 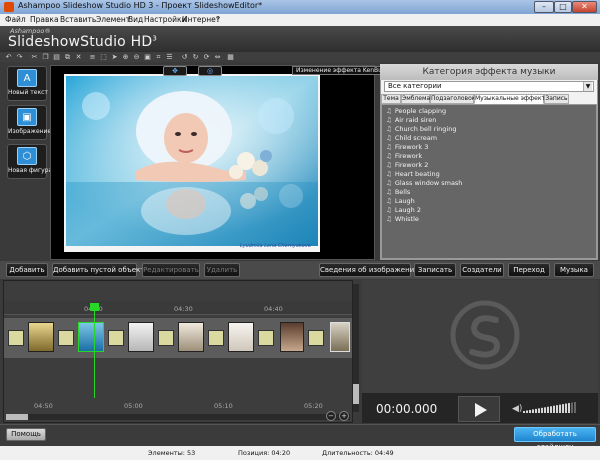 I want to click on minimize-button: –, so click(x=544, y=7).